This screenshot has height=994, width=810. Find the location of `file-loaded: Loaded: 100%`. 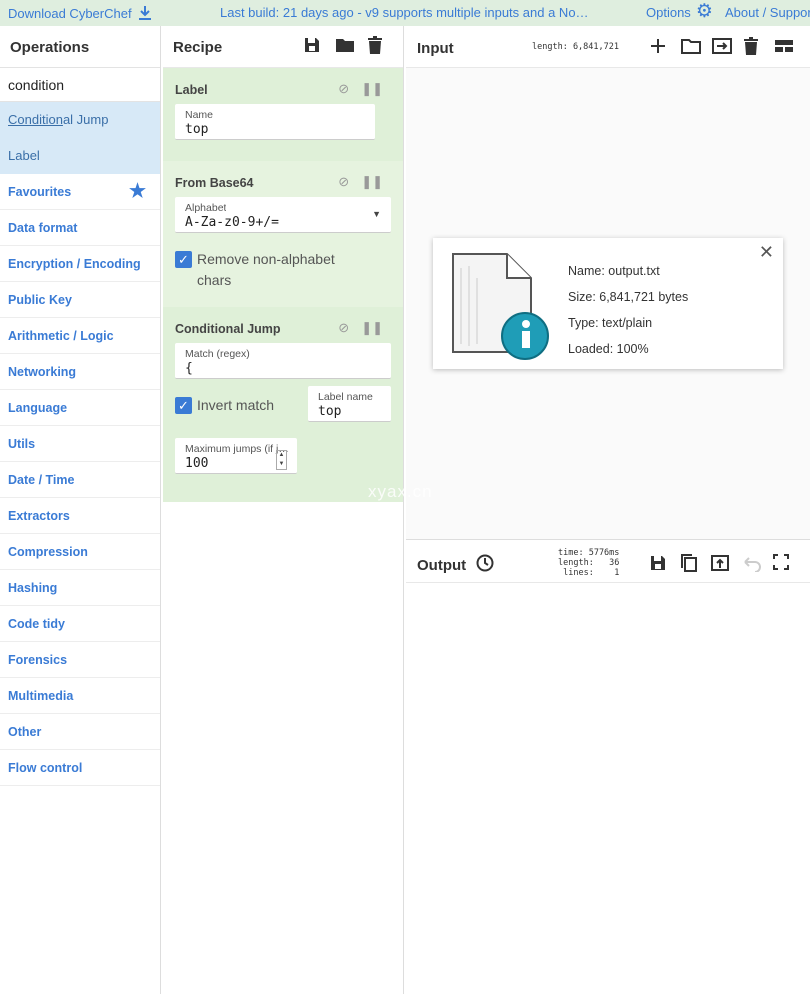

file-loaded: Loaded: 100% is located at coordinates (608, 349).